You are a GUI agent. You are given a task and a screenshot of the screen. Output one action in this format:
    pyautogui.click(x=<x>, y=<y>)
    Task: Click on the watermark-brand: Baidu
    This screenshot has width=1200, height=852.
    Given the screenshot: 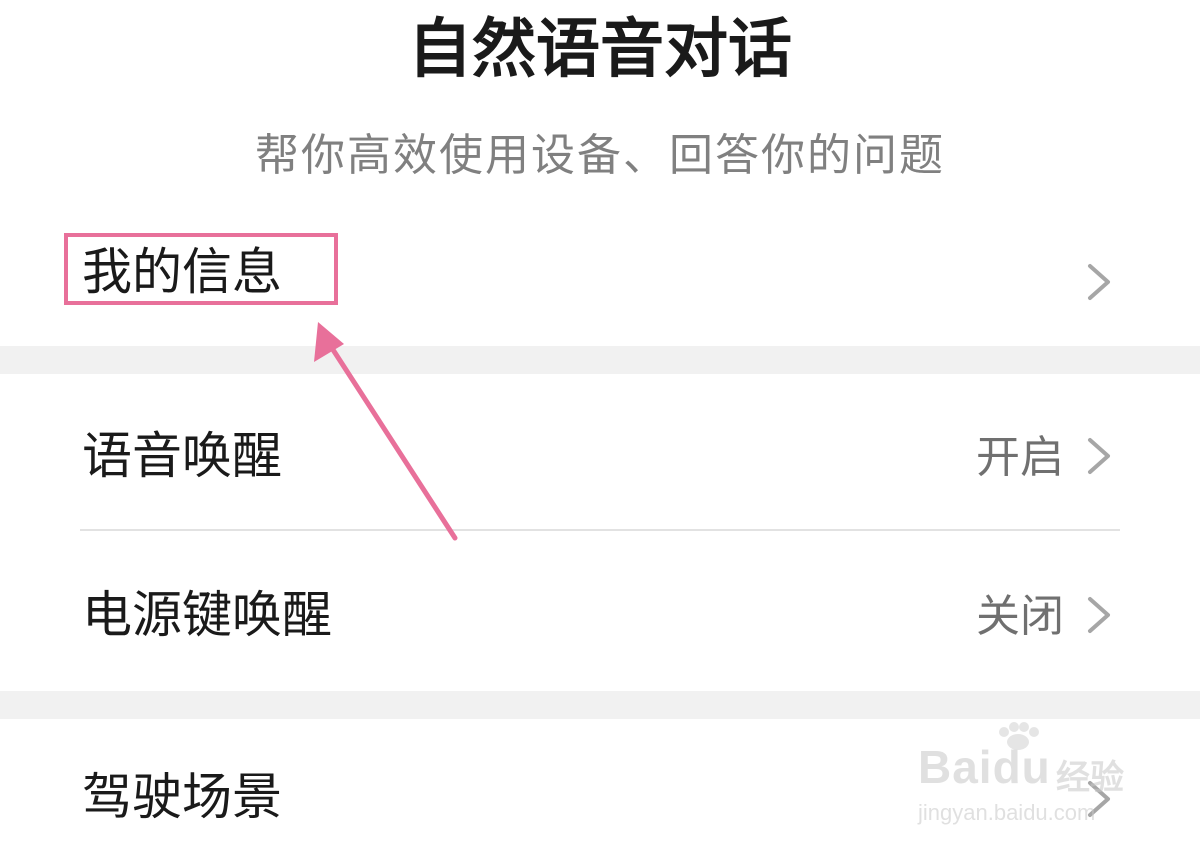 What is the action you would take?
    pyautogui.click(x=984, y=767)
    